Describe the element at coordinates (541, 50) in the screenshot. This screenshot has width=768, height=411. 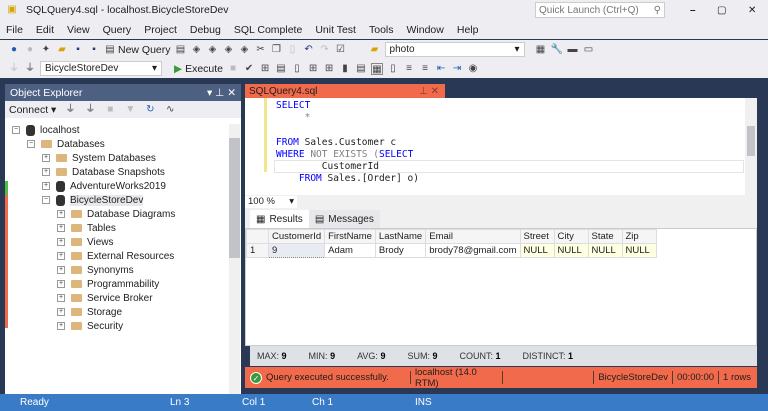
I see `properties-icon: ▦` at that location.